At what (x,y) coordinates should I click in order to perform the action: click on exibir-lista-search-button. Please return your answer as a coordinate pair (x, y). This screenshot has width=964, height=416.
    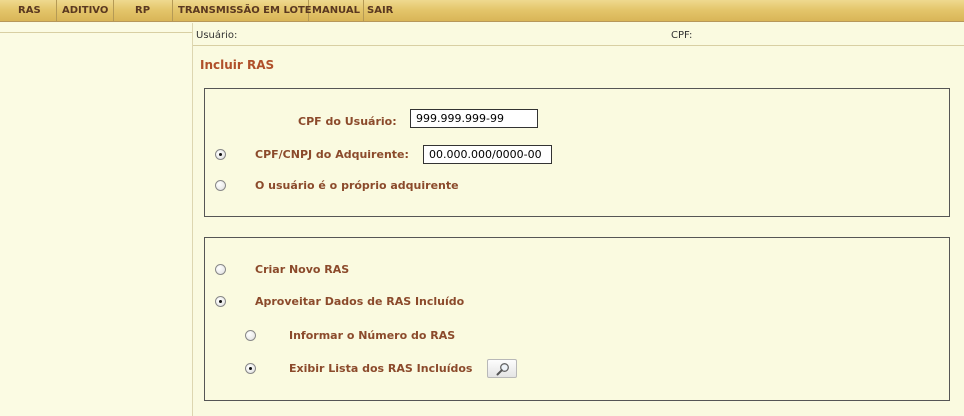
    Looking at the image, I should click on (502, 368).